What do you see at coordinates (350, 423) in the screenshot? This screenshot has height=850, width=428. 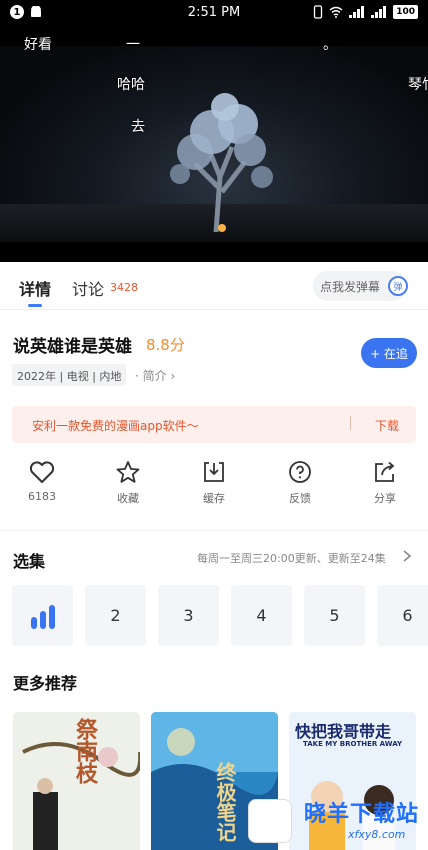 I see `ad-separator` at bounding box center [350, 423].